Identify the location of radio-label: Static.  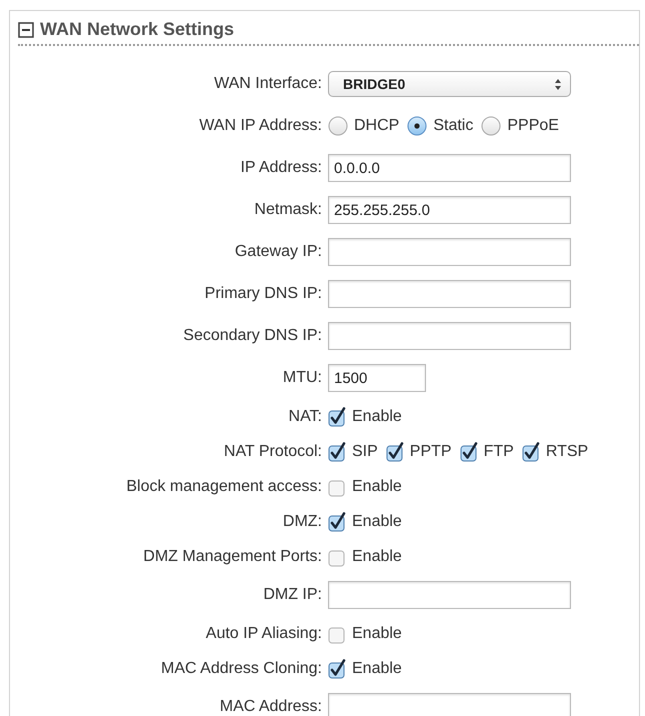
(453, 126).